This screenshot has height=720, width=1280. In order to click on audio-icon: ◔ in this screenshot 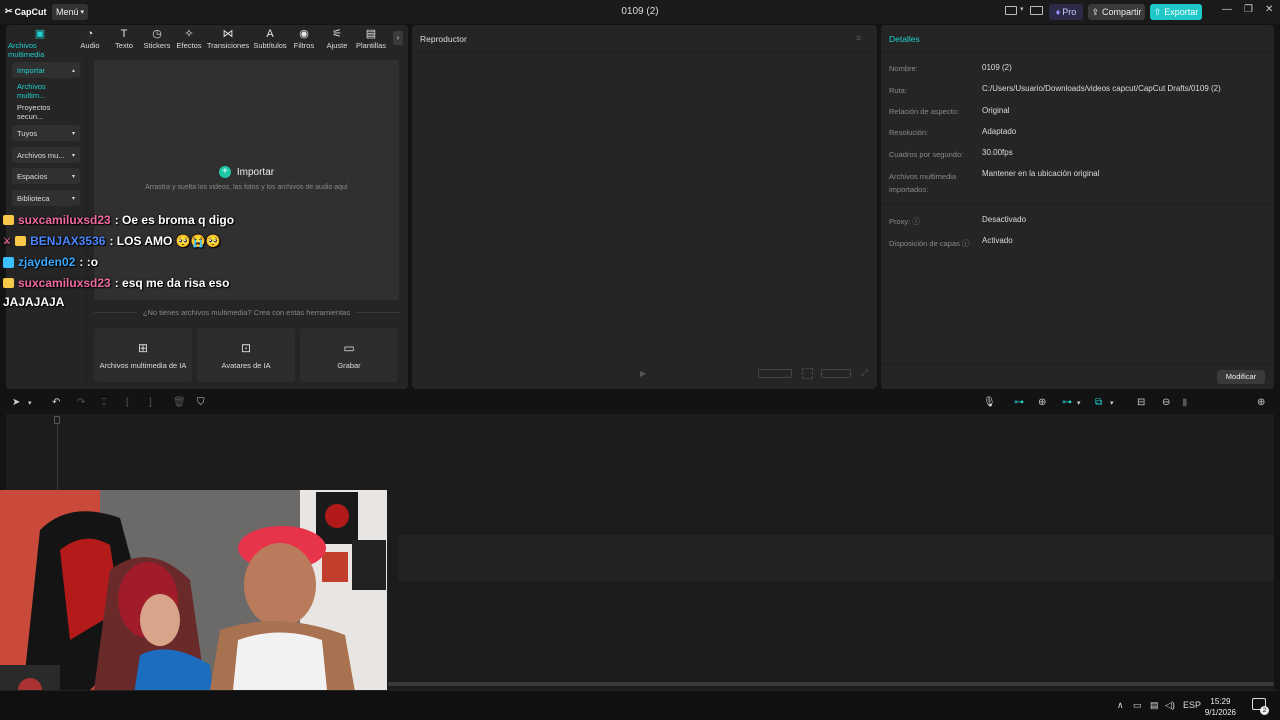, I will do `click(90, 34)`.